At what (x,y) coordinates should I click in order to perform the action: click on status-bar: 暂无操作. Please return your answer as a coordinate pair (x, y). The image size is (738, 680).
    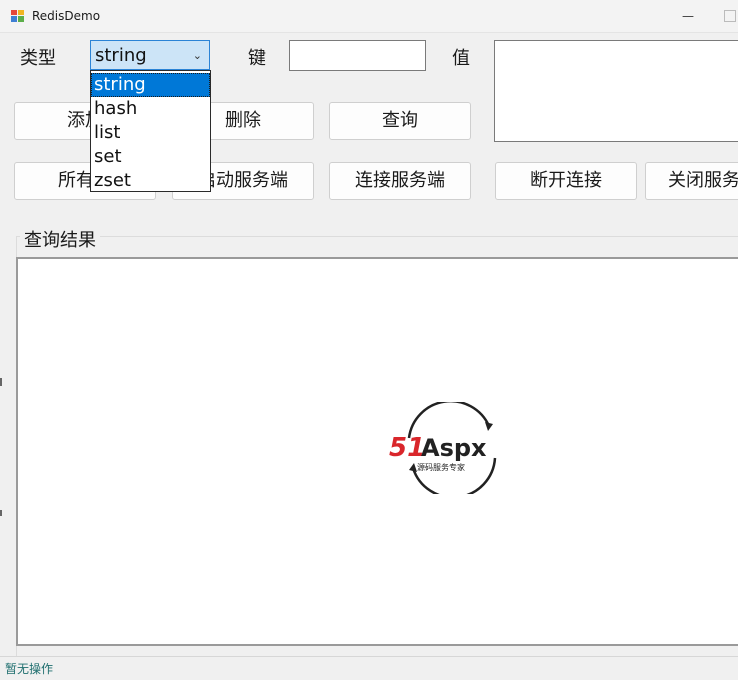
    Looking at the image, I should click on (369, 668).